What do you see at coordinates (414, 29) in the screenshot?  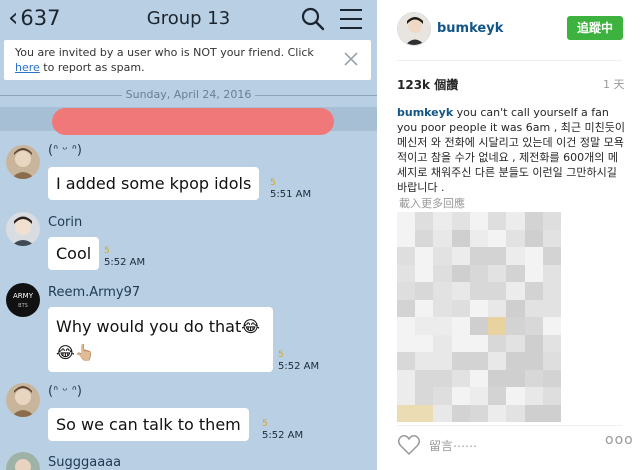 I see `profile-avatar` at bounding box center [414, 29].